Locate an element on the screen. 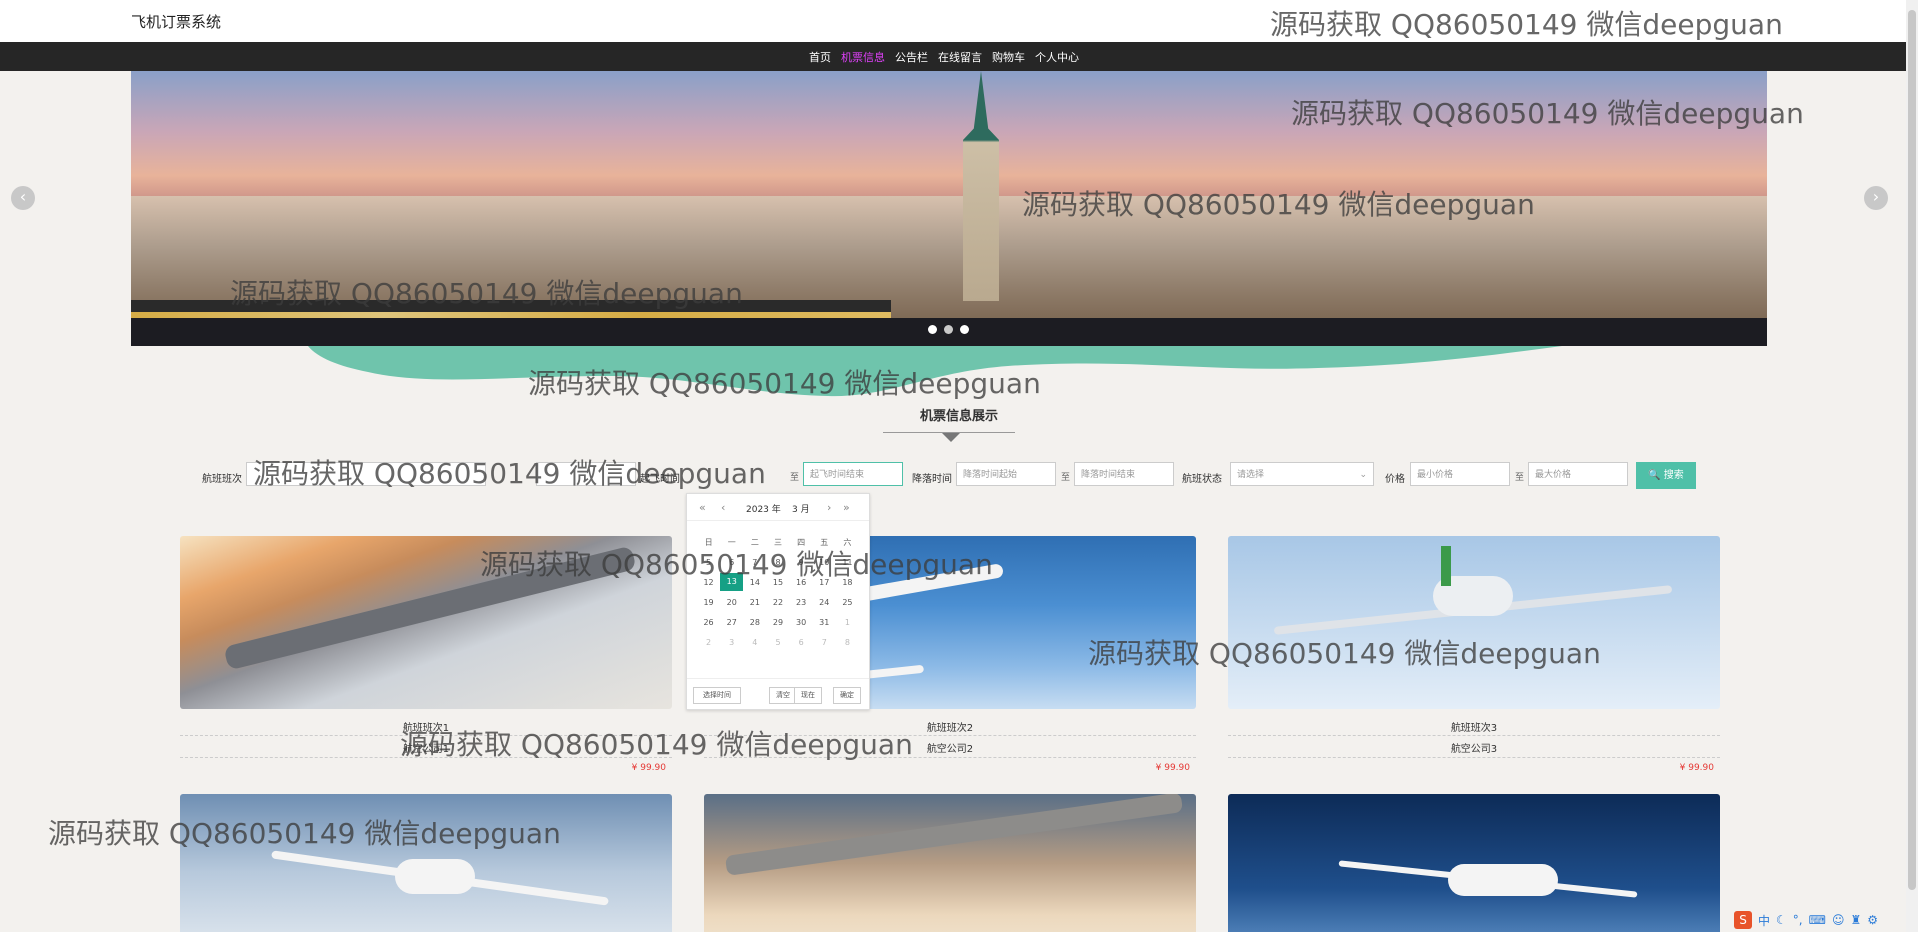 This screenshot has width=1918, height=932. next-year-icon: » is located at coordinates (846, 507).